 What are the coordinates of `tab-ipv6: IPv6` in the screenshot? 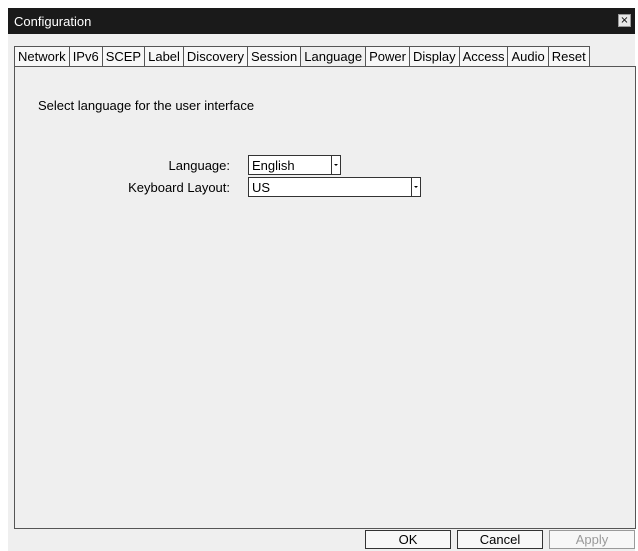 It's located at (85, 56).